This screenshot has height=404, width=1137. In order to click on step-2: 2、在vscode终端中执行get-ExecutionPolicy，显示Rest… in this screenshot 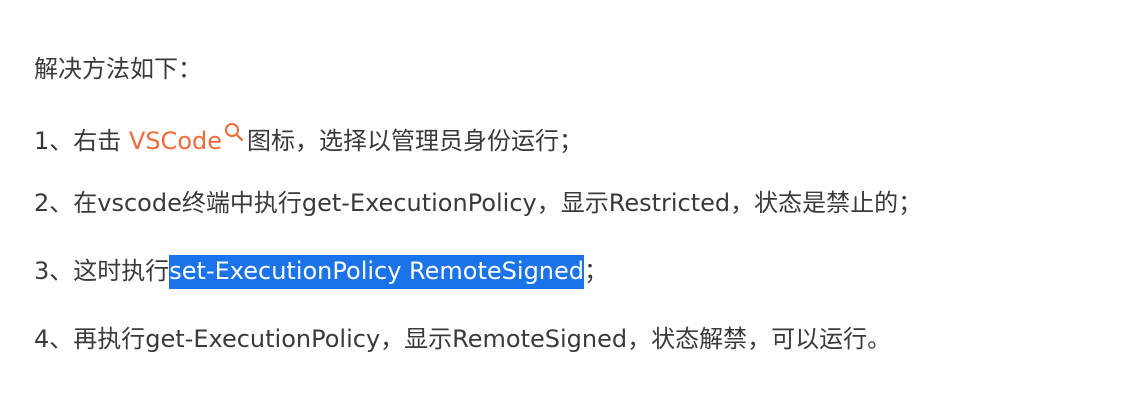, I will do `click(478, 203)`.